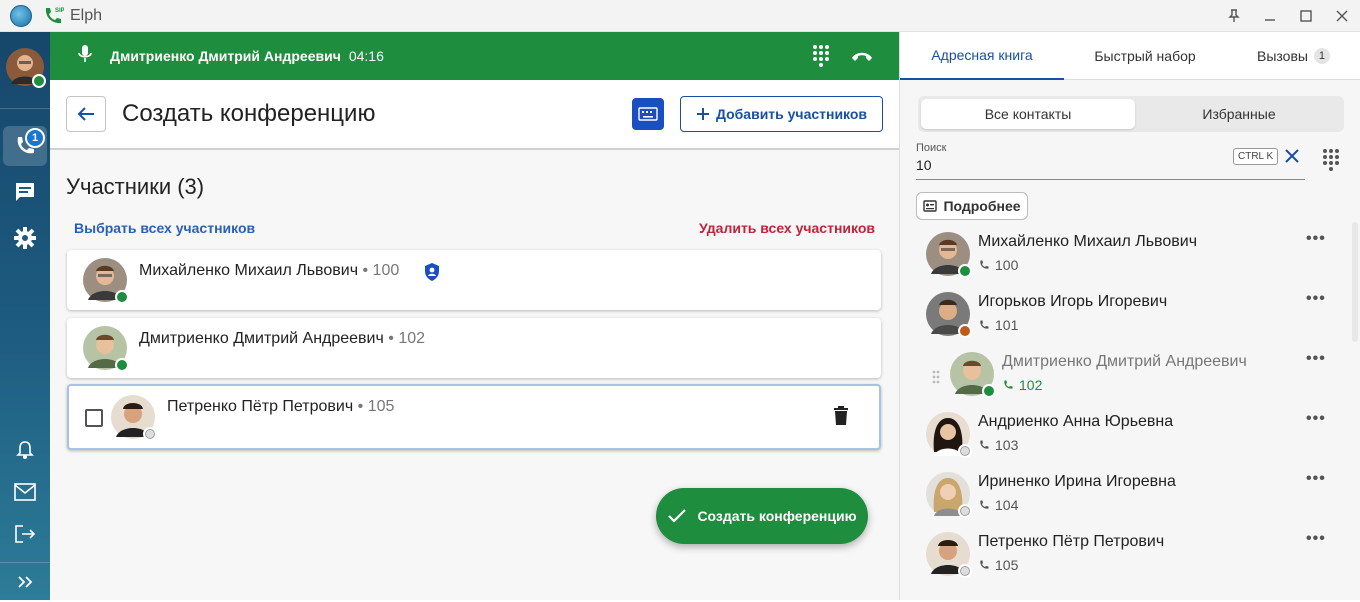 The image size is (1360, 602). Describe the element at coordinates (787, 228) in the screenshot. I see `delete-all-link: Удалить всех участников` at that location.